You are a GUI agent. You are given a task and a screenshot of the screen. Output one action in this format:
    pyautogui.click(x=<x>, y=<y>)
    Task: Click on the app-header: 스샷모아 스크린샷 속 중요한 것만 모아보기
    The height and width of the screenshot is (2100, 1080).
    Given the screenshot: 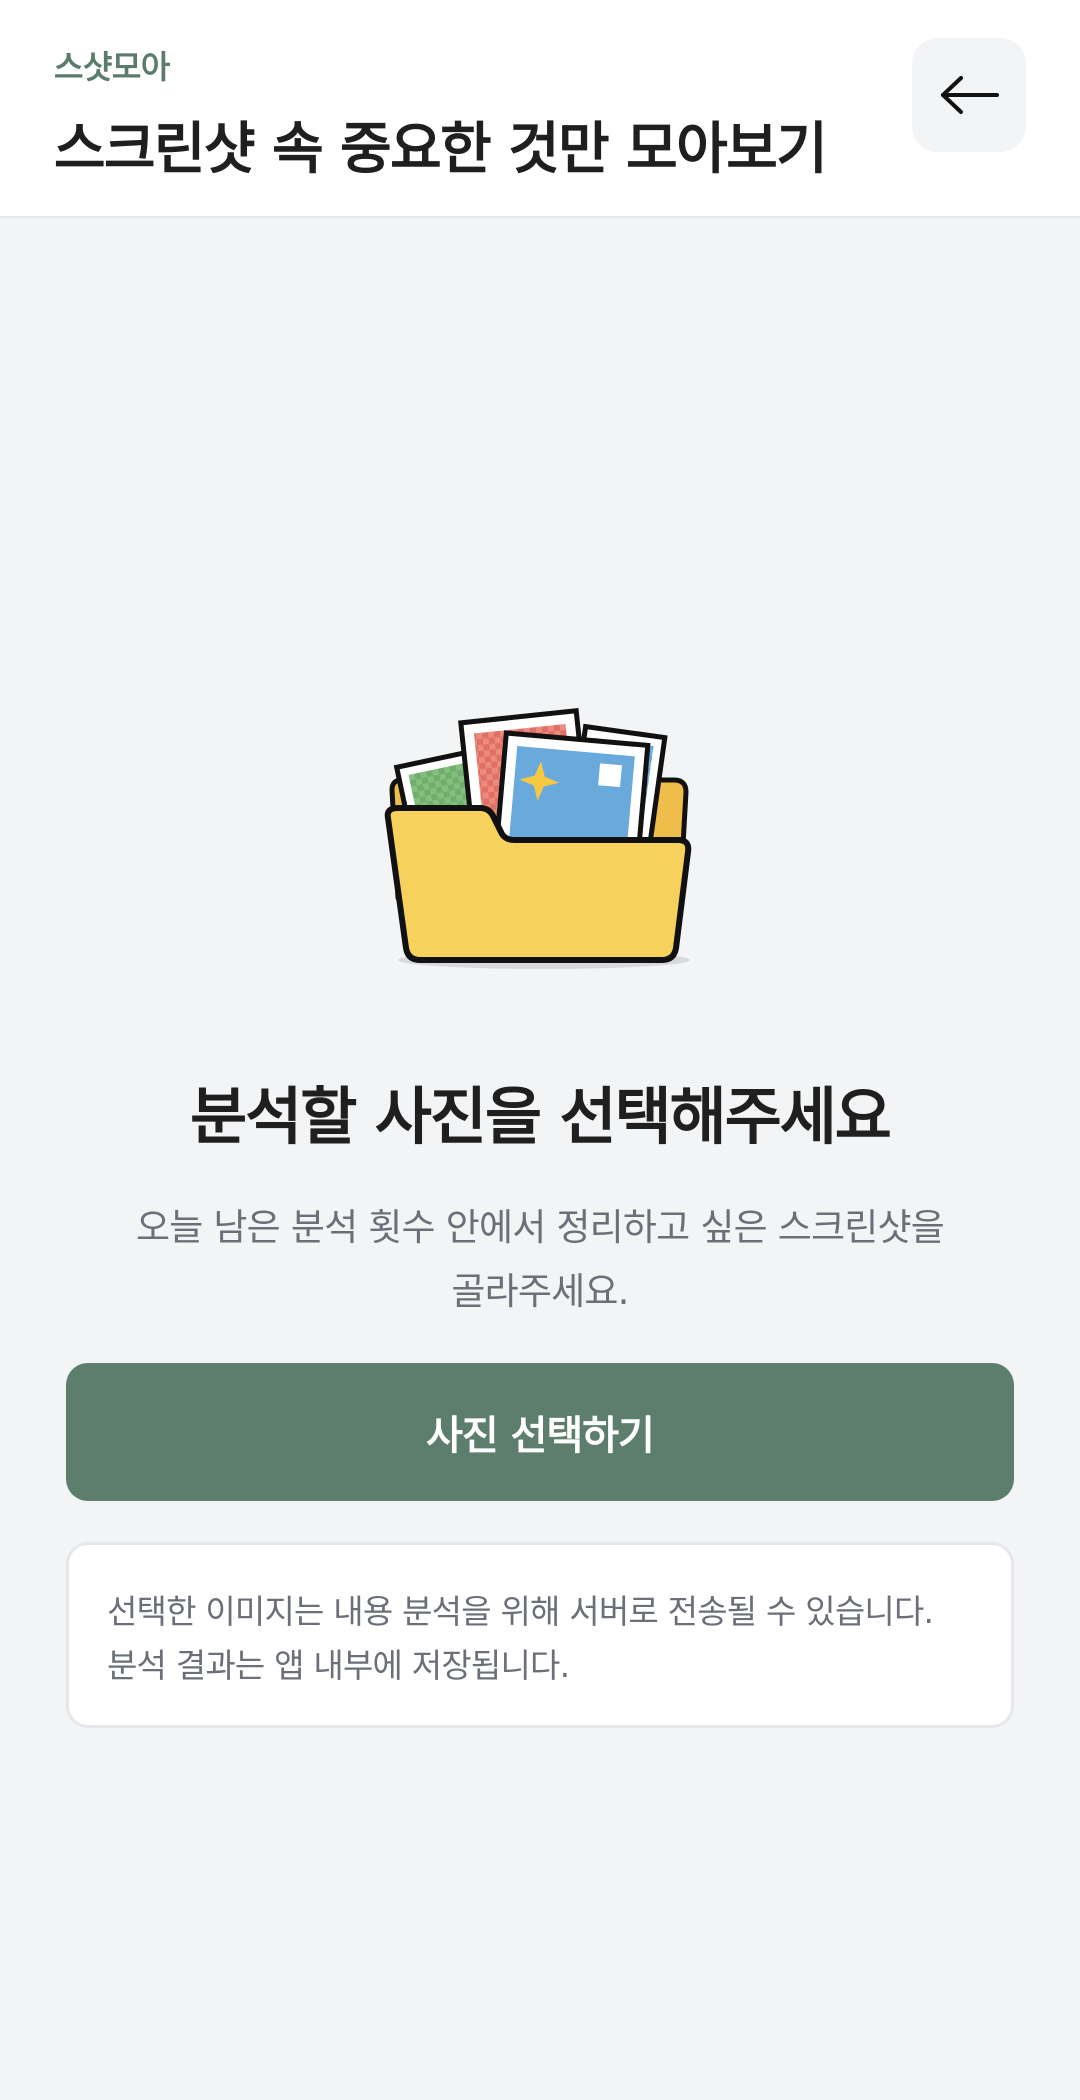 What is the action you would take?
    pyautogui.click(x=540, y=109)
    